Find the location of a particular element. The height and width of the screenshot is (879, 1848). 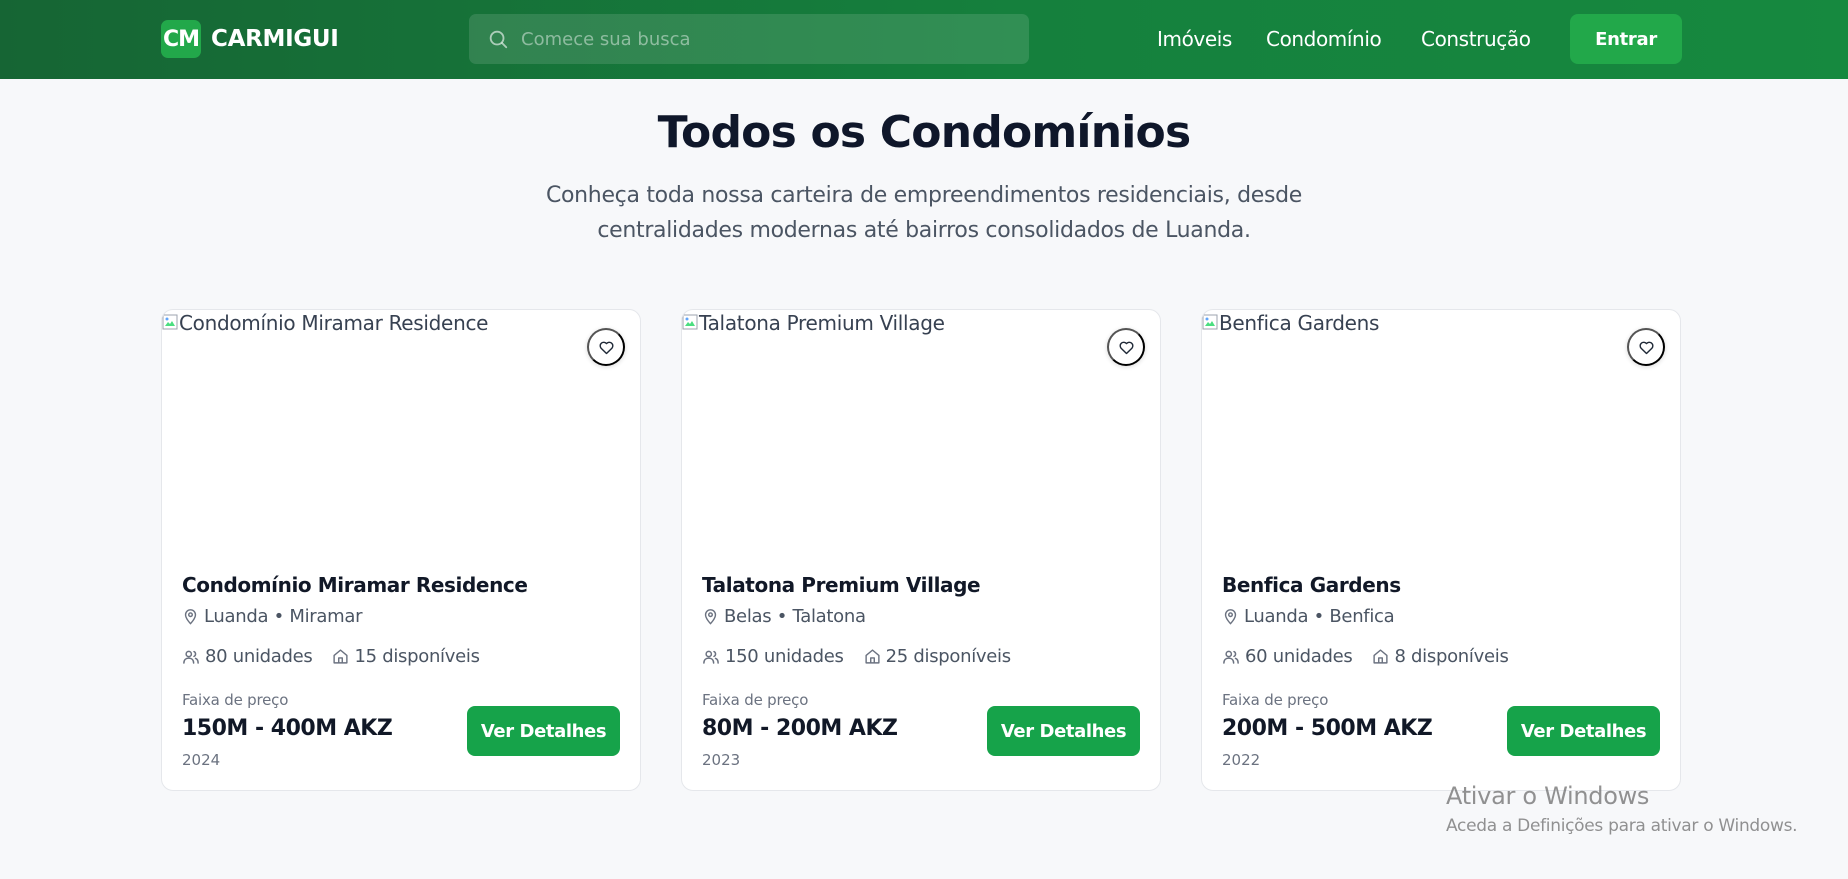

units-stat: 150 unidades is located at coordinates (773, 656).